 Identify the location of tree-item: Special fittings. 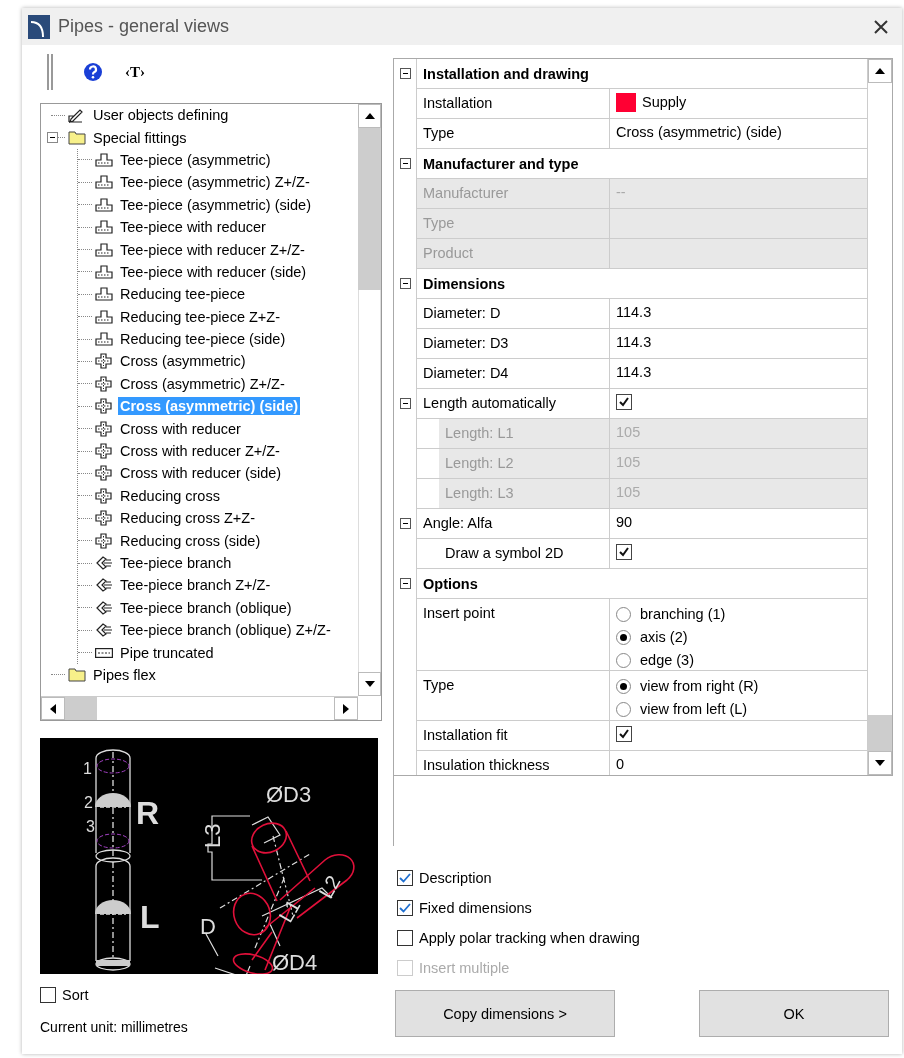
(140, 137).